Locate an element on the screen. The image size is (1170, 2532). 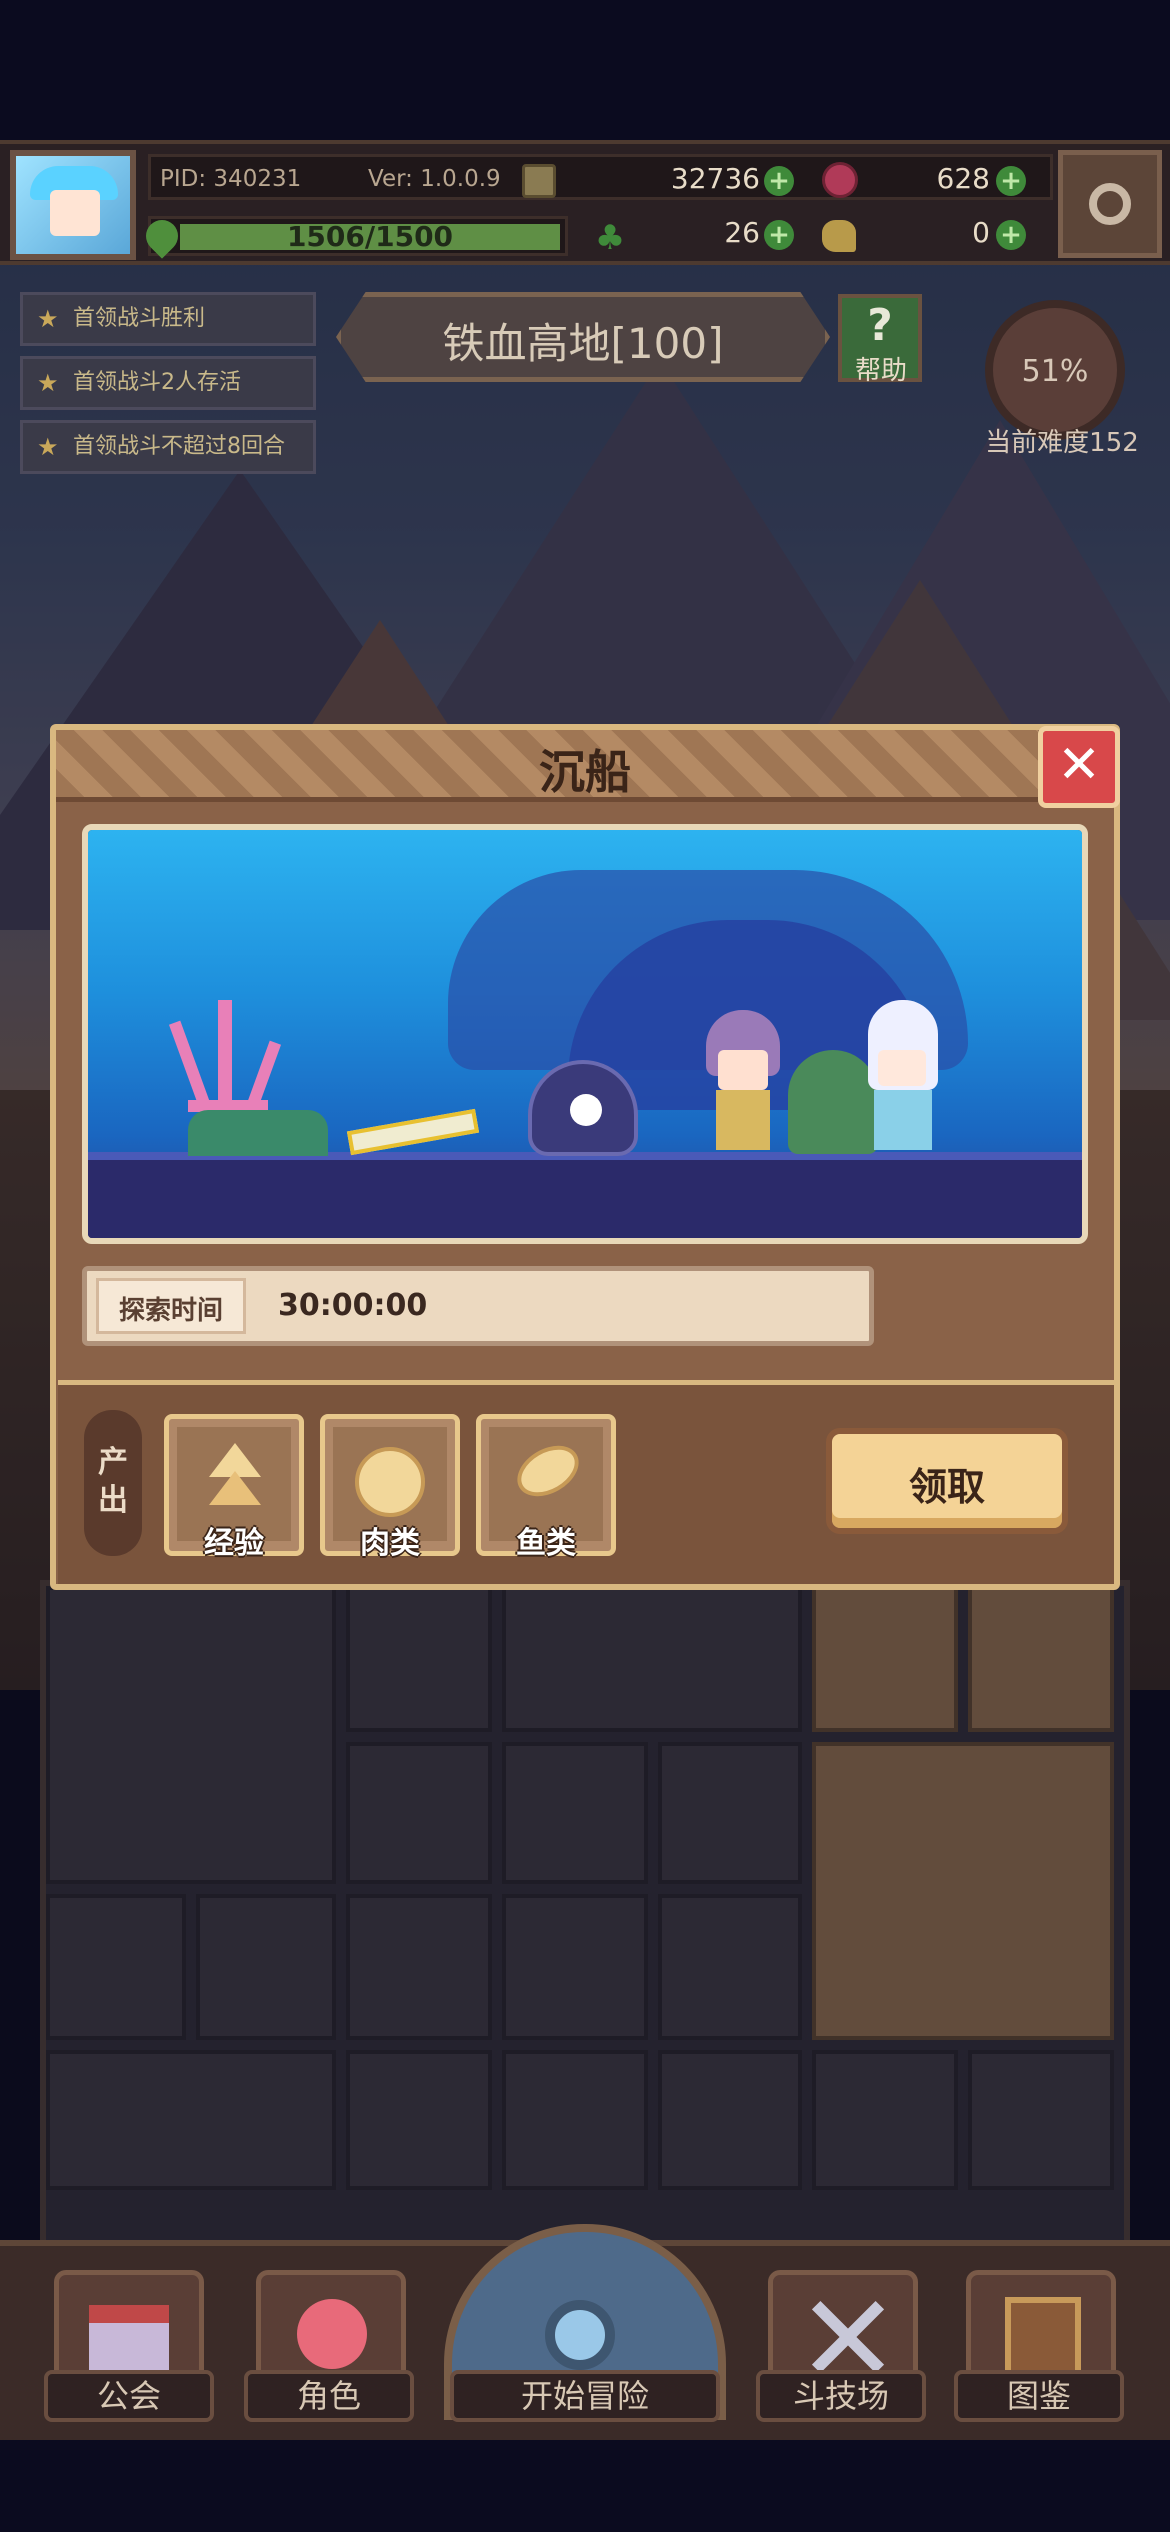
gem-amount: 628 is located at coordinates (963, 178).